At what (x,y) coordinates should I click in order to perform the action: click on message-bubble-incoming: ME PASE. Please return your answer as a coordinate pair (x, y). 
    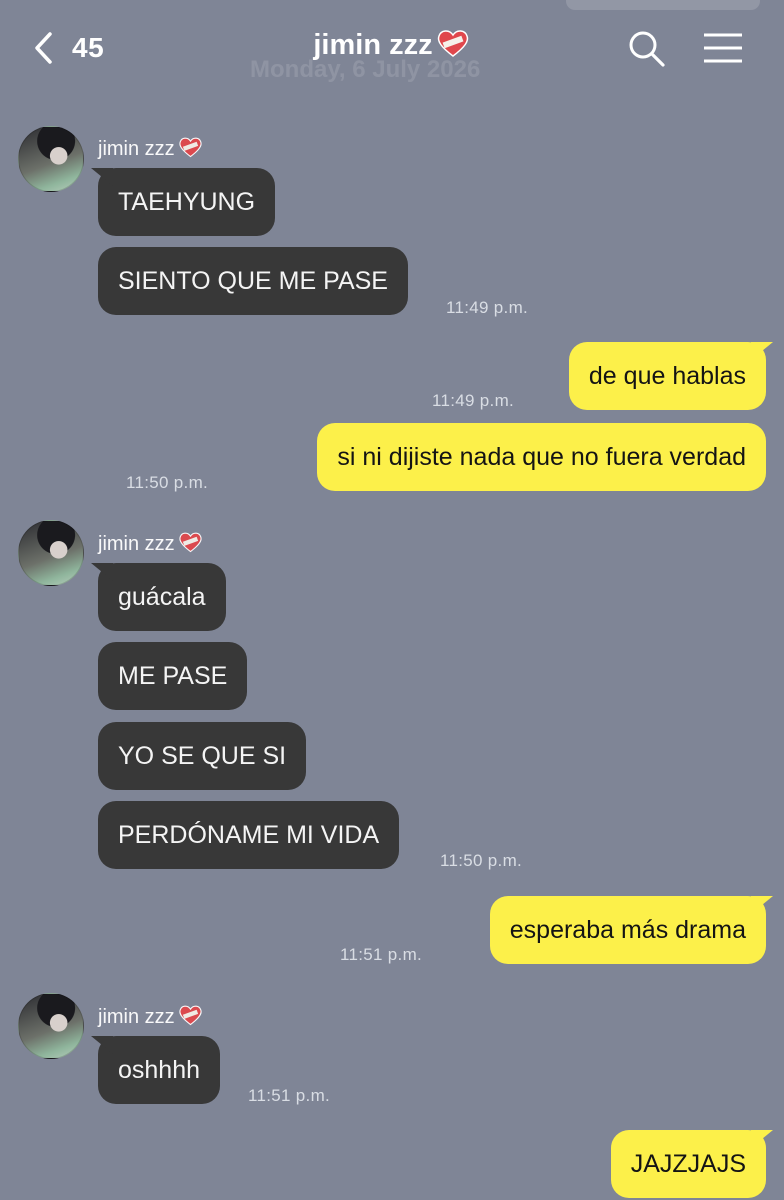
    Looking at the image, I should click on (173, 676).